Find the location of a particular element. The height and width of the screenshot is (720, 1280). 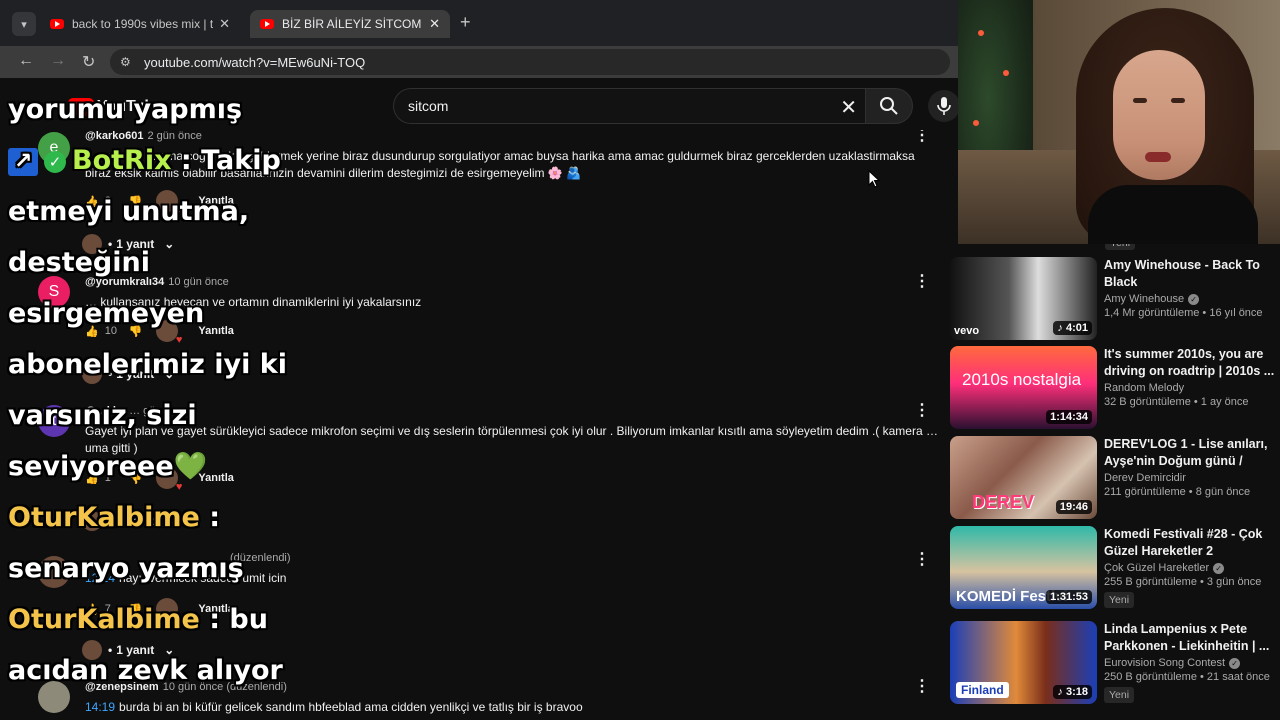

channel-name: Çok Güzel Hareketler ✓ is located at coordinates (1192, 568).